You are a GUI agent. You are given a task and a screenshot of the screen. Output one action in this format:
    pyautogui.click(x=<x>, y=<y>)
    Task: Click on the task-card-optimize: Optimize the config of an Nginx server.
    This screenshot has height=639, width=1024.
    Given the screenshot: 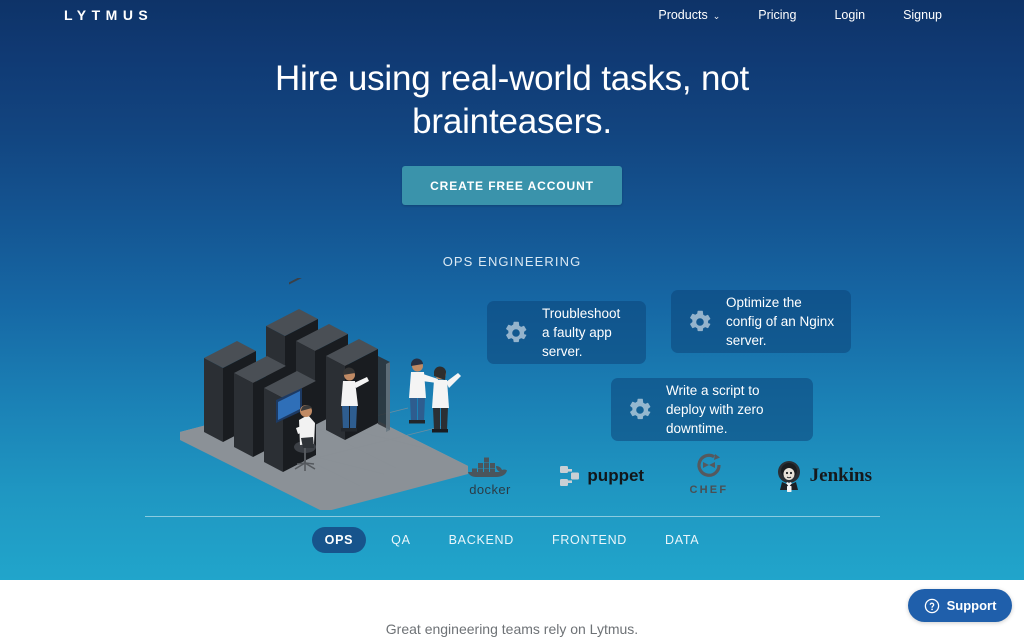 What is the action you would take?
    pyautogui.click(x=761, y=321)
    